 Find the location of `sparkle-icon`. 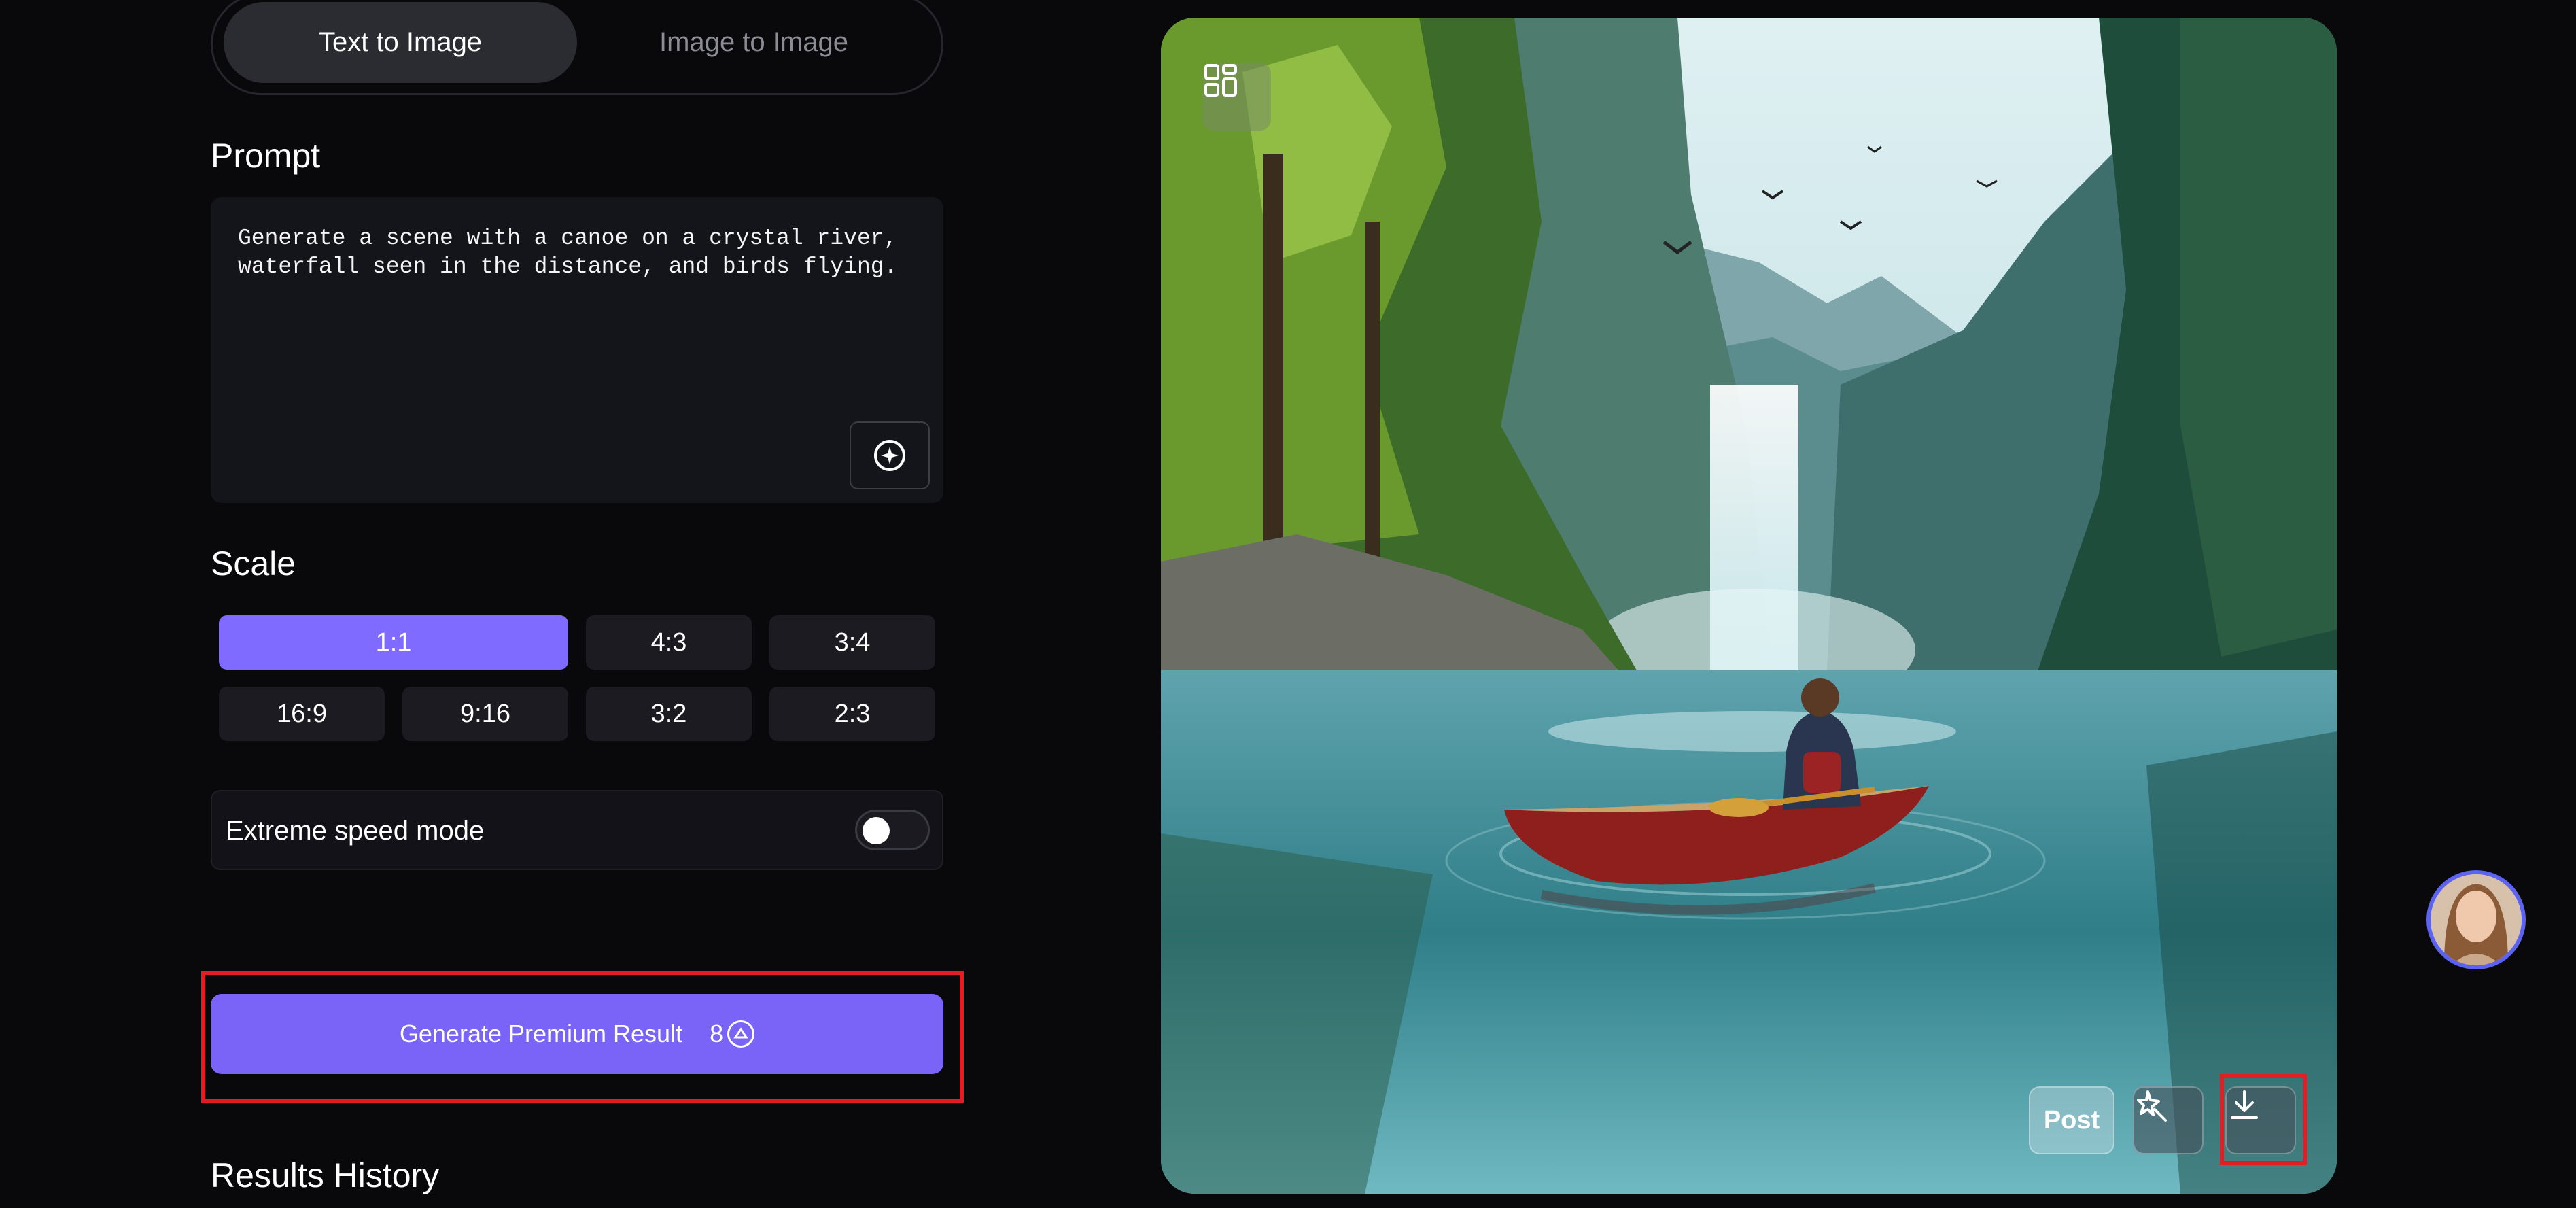

sparkle-icon is located at coordinates (889, 455).